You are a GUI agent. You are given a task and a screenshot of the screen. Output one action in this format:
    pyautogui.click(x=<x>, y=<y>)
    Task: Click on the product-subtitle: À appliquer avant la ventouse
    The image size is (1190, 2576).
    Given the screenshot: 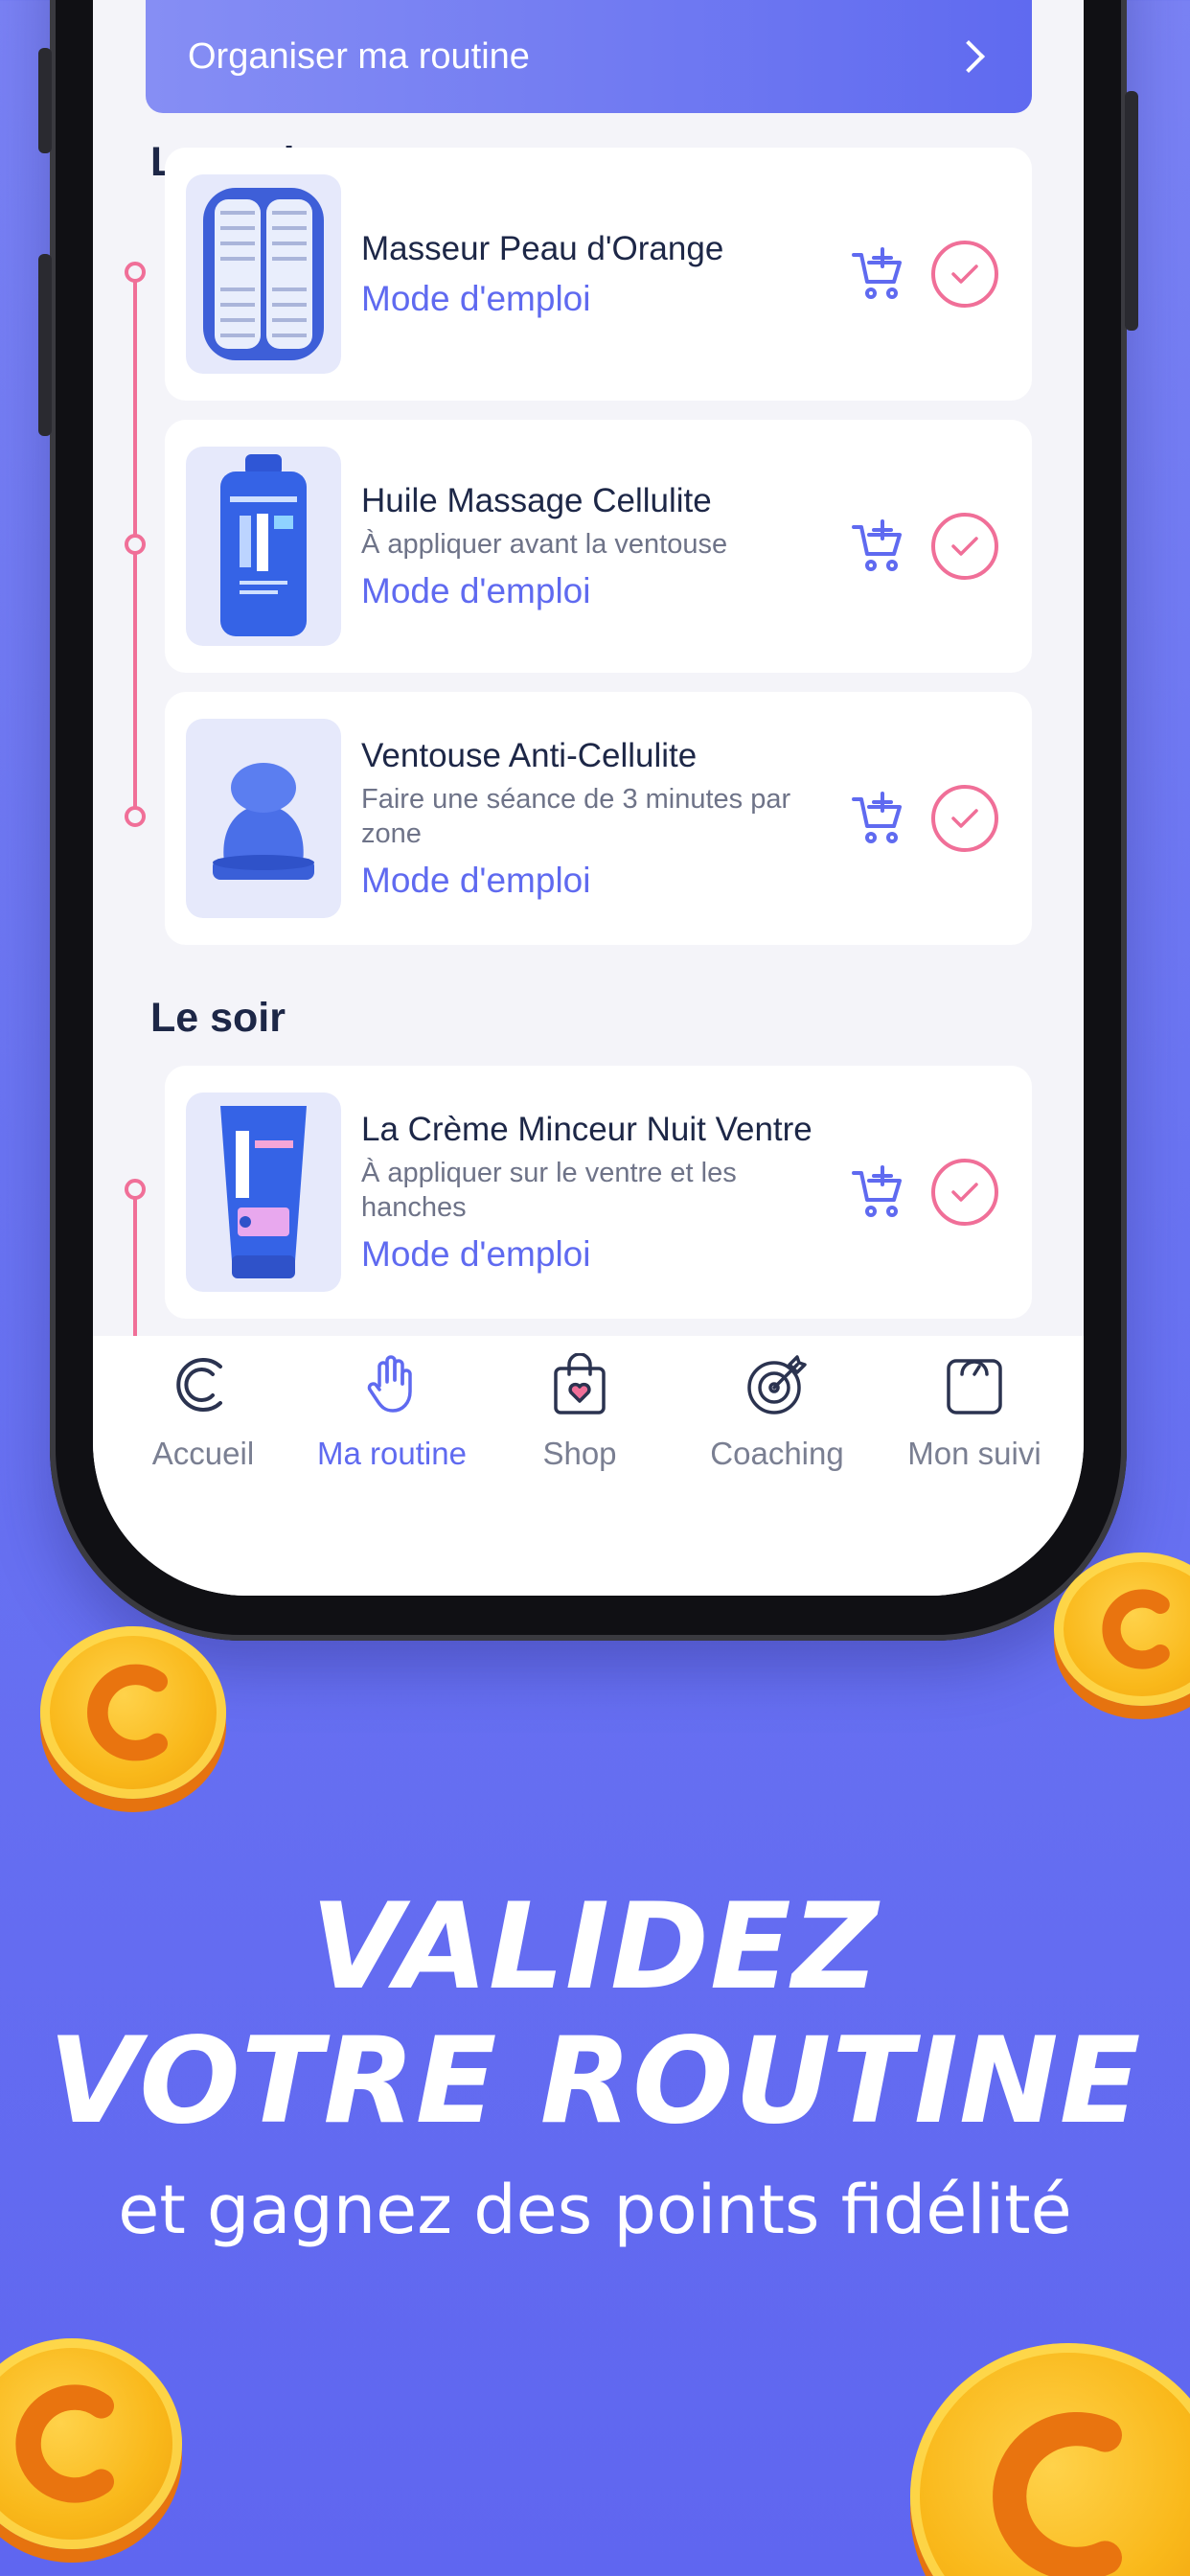 What is the action you would take?
    pyautogui.click(x=544, y=544)
    